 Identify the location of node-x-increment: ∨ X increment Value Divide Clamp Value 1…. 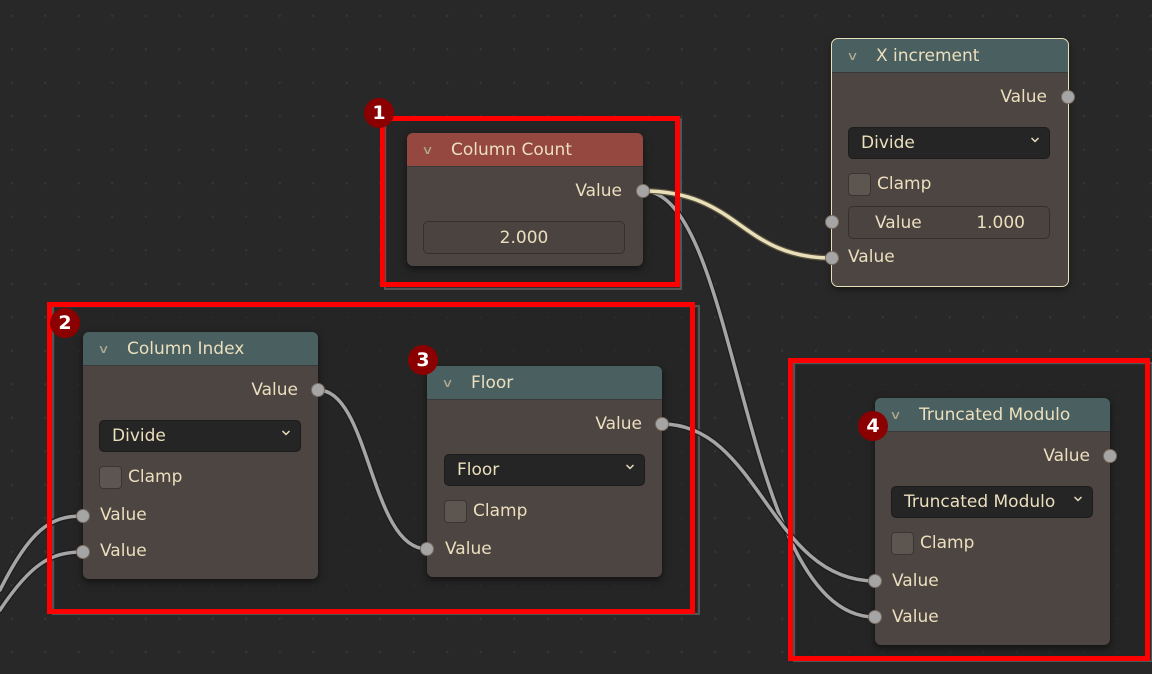
(950, 162).